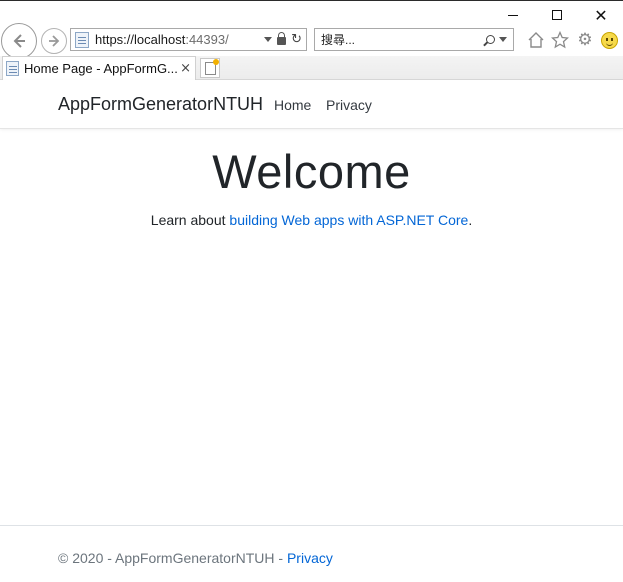 The width and height of the screenshot is (623, 582). What do you see at coordinates (311, 40) in the screenshot?
I see `browser-navigation-bar: https://localhost:44393/ ↻ 搜尋... ⚙` at bounding box center [311, 40].